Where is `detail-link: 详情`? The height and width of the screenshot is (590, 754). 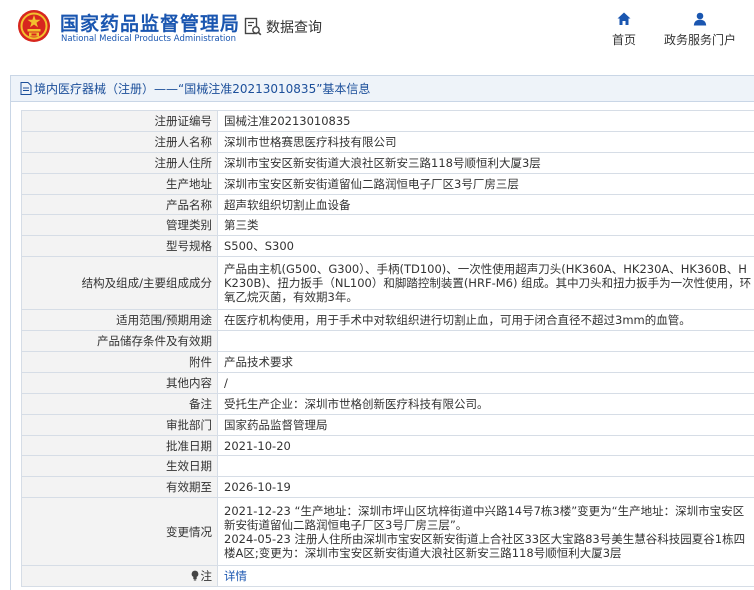 detail-link: 详情 is located at coordinates (235, 576).